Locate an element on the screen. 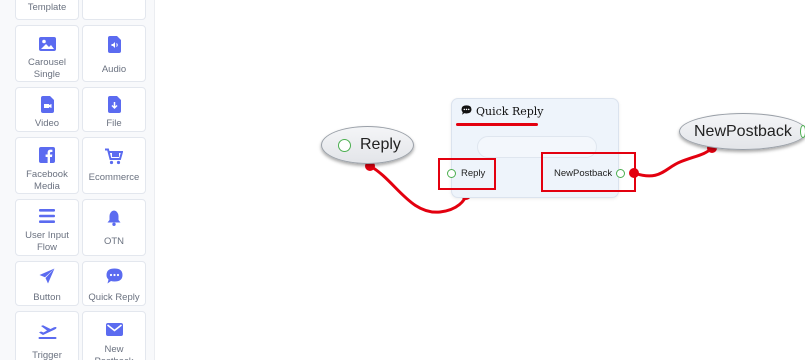 The width and height of the screenshot is (805, 360). reply-node-label: Reply is located at coordinates (380, 144).